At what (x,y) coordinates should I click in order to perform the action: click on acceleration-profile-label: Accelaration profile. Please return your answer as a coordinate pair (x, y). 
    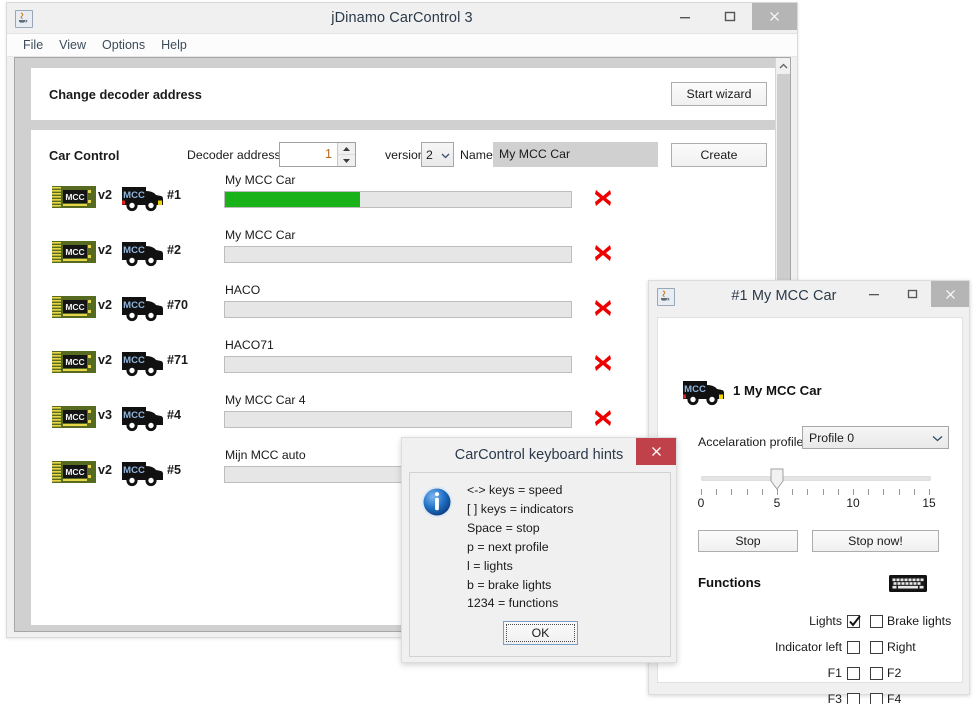
    Looking at the image, I should click on (751, 442).